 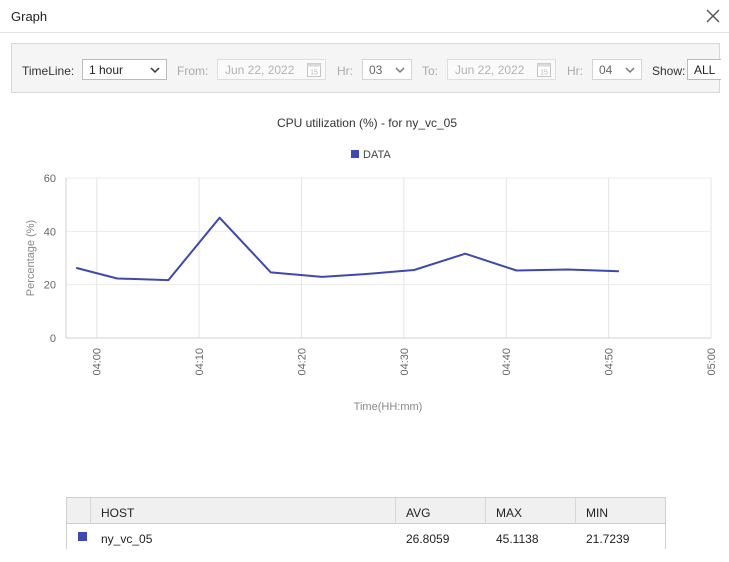 What do you see at coordinates (377, 155) in the screenshot?
I see `legend-label: DATA` at bounding box center [377, 155].